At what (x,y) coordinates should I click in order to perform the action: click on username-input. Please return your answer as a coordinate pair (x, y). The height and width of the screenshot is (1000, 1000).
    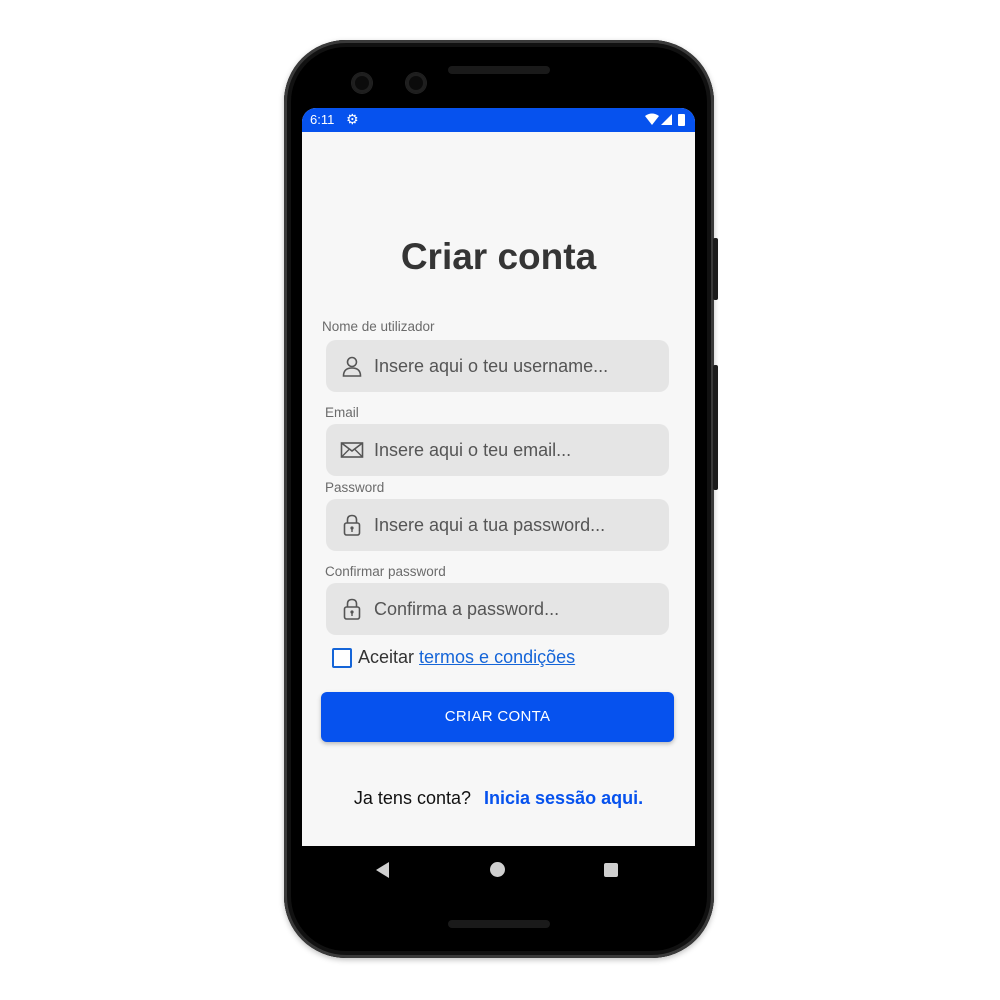
    Looking at the image, I should click on (516, 366).